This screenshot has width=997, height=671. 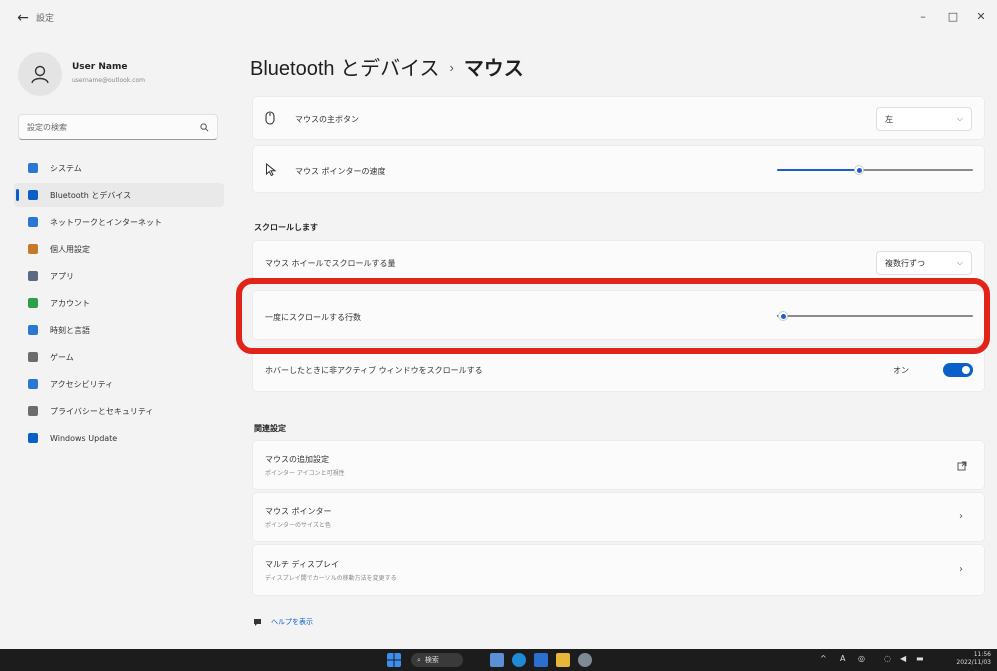 I want to click on related-item-subtitle: ポインターのサイズと色, so click(x=298, y=525).